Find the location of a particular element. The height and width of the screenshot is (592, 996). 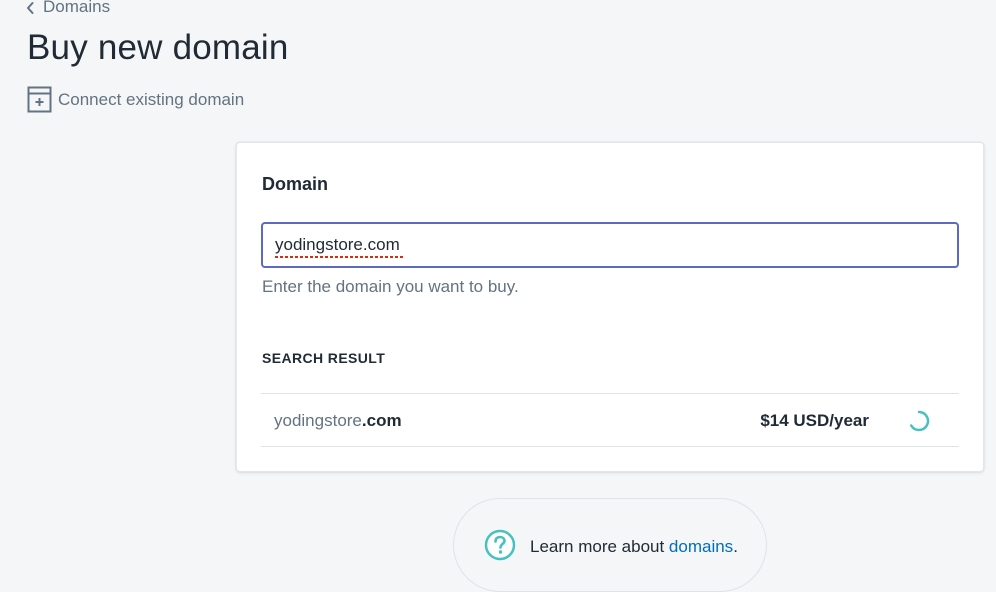

domains-help-link: domains is located at coordinates (701, 546).